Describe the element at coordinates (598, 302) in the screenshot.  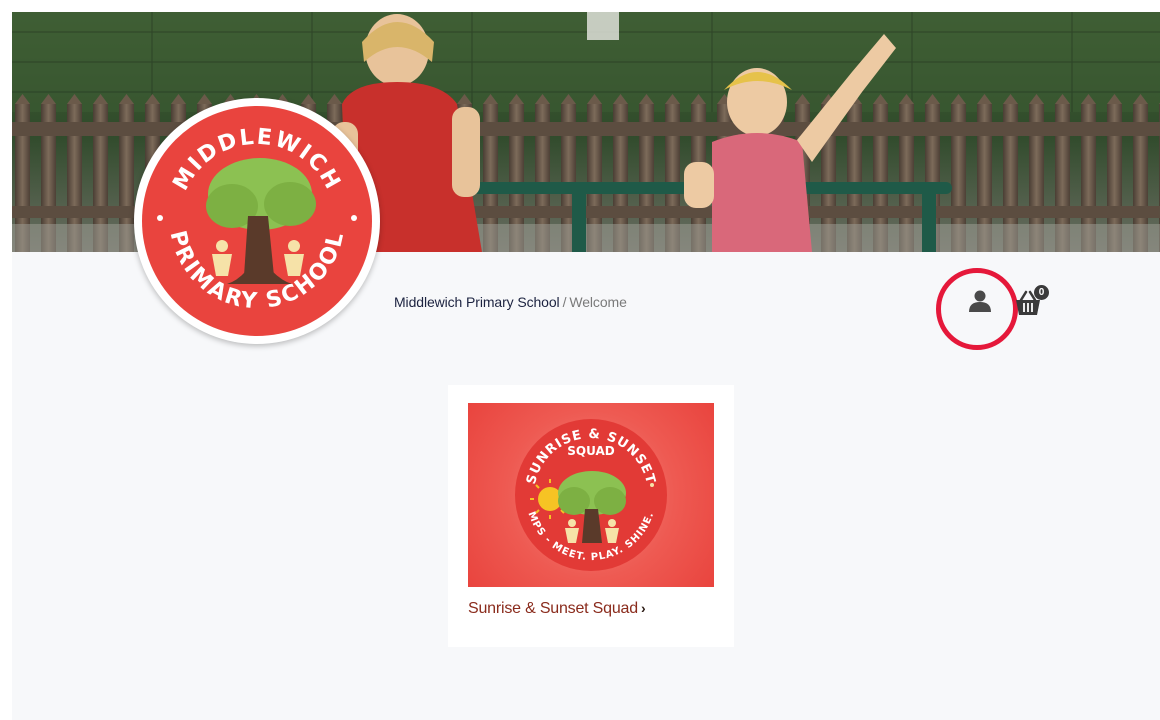
I see `breadcrumb-current: Welcome` at that location.